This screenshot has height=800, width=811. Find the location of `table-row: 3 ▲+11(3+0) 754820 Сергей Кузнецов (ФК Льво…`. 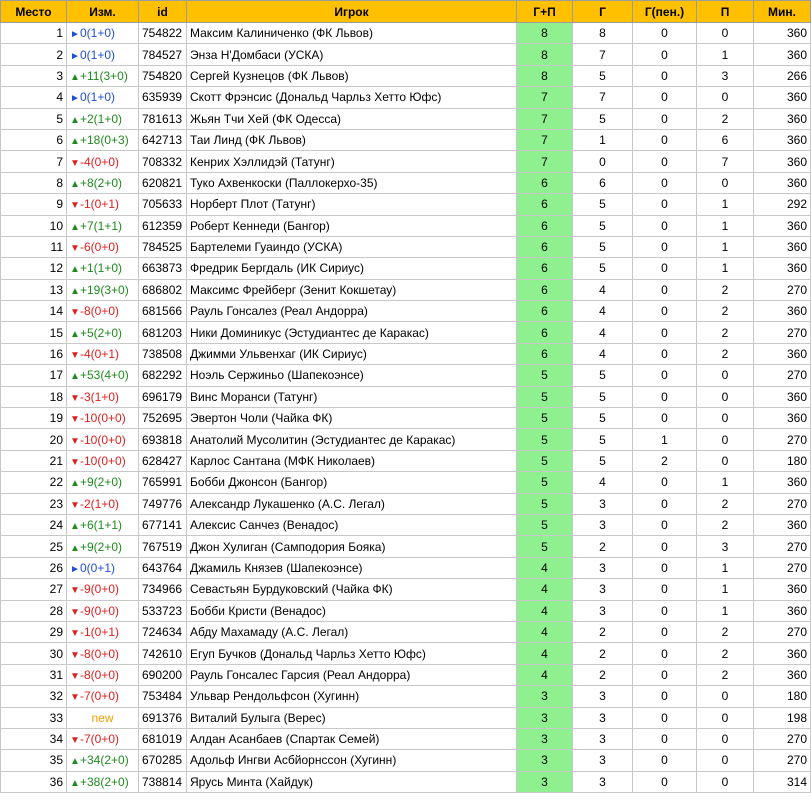

table-row: 3 ▲+11(3+0) 754820 Сергей Кузнецов (ФК Льво… is located at coordinates (405, 76).